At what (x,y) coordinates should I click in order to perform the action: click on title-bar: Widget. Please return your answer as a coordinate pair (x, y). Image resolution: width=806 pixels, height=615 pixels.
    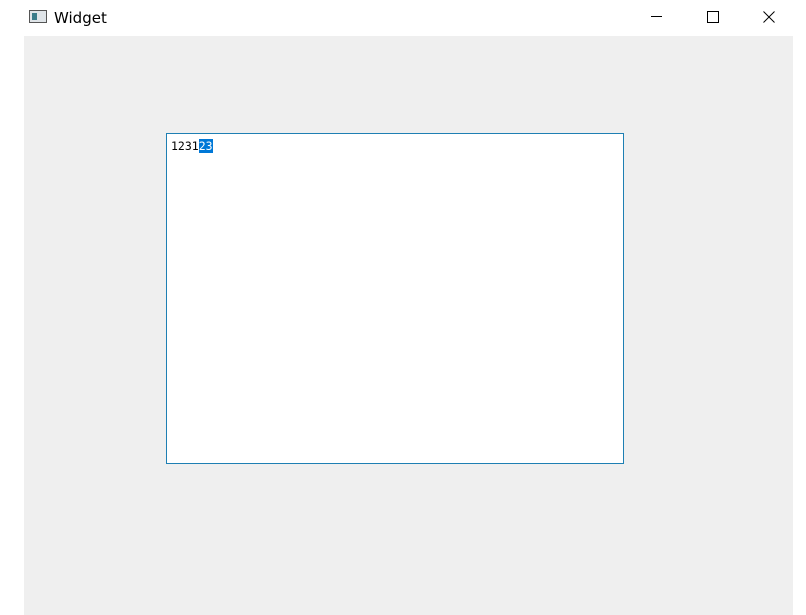
    Looking at the image, I should click on (403, 18).